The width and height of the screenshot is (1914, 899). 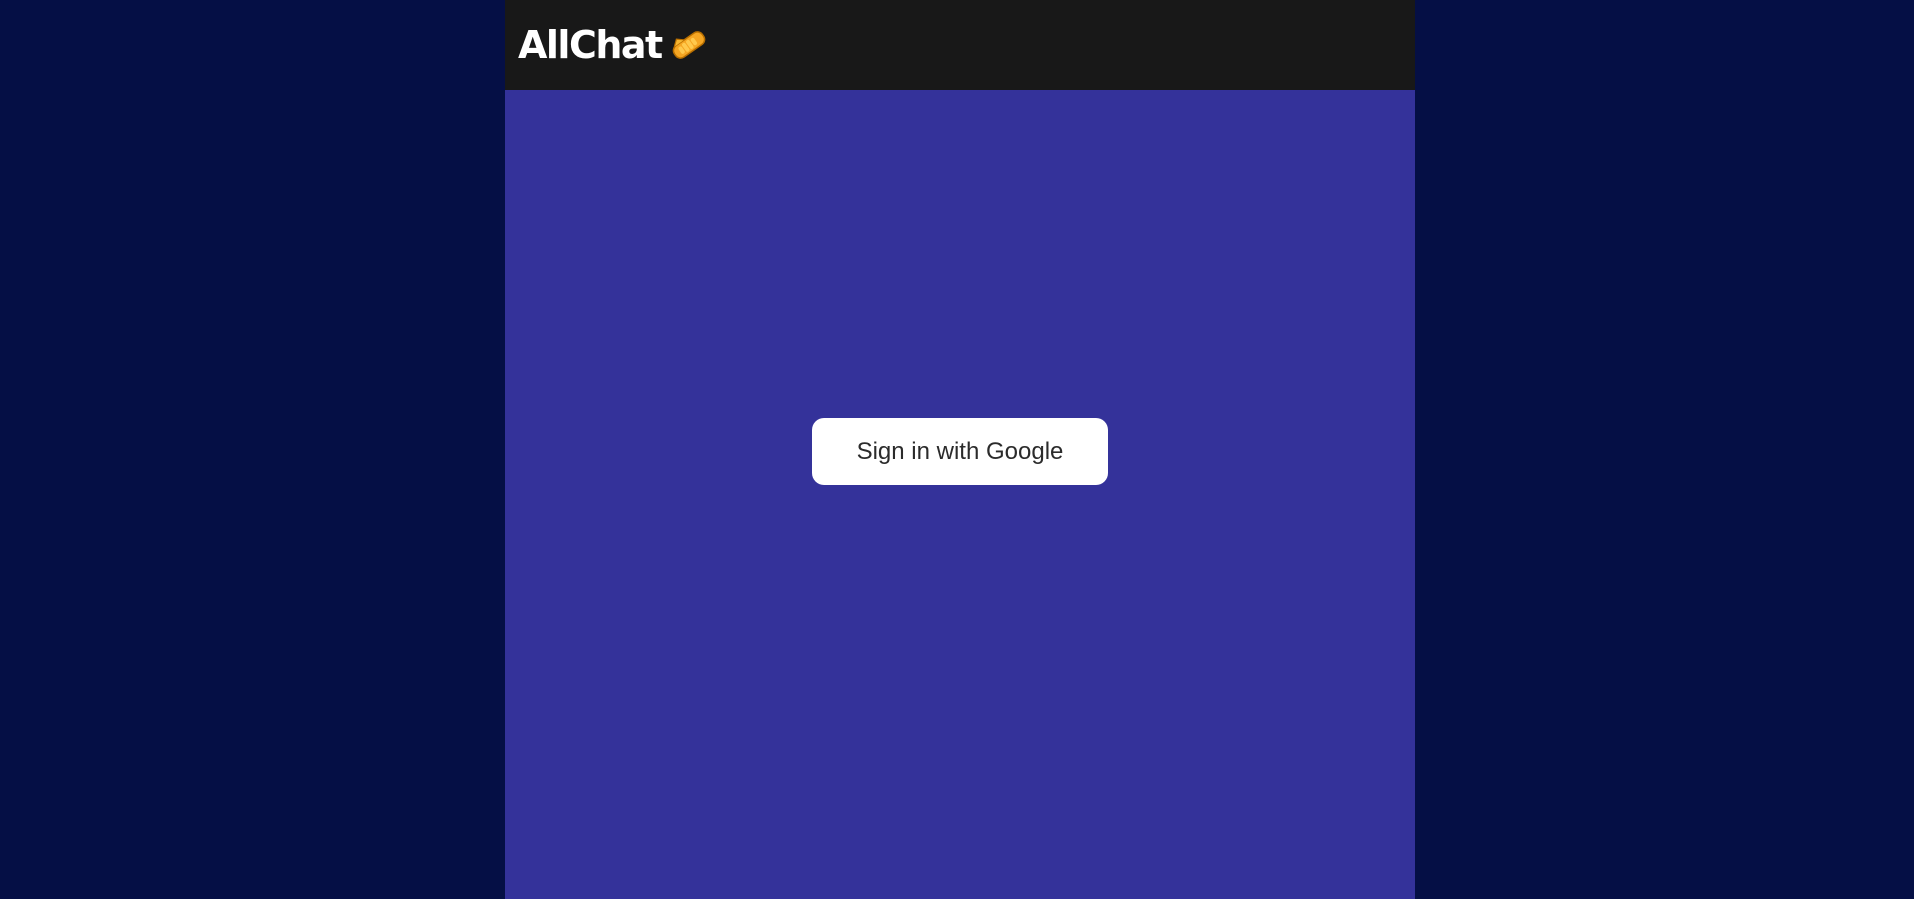 What do you see at coordinates (689, 45) in the screenshot?
I see `handshake-icon` at bounding box center [689, 45].